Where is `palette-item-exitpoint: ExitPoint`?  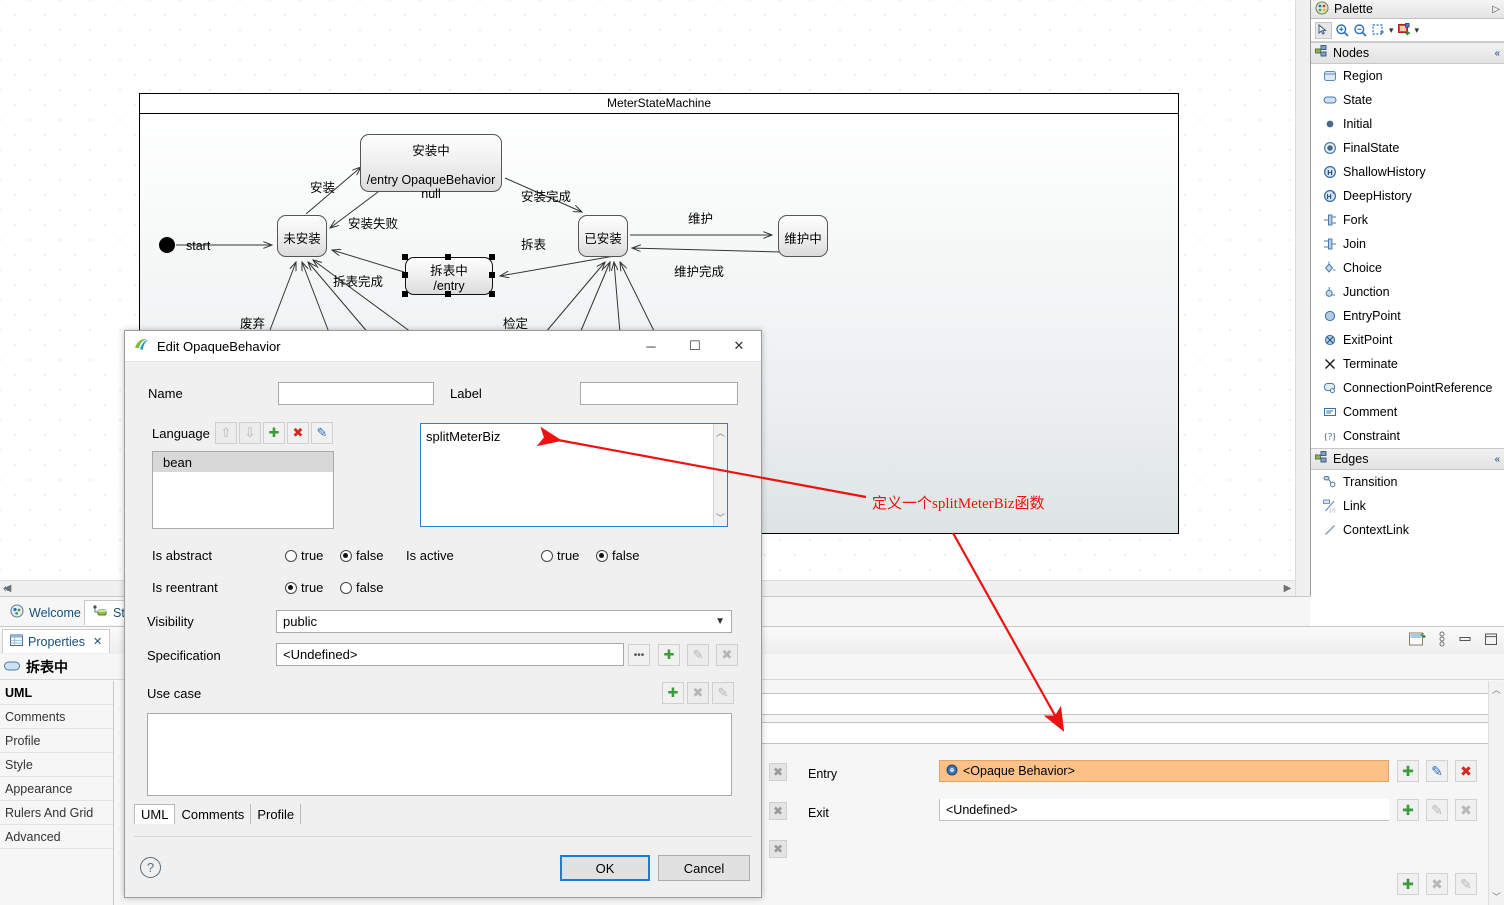
palette-item-exitpoint: ExitPoint is located at coordinates (1407, 340).